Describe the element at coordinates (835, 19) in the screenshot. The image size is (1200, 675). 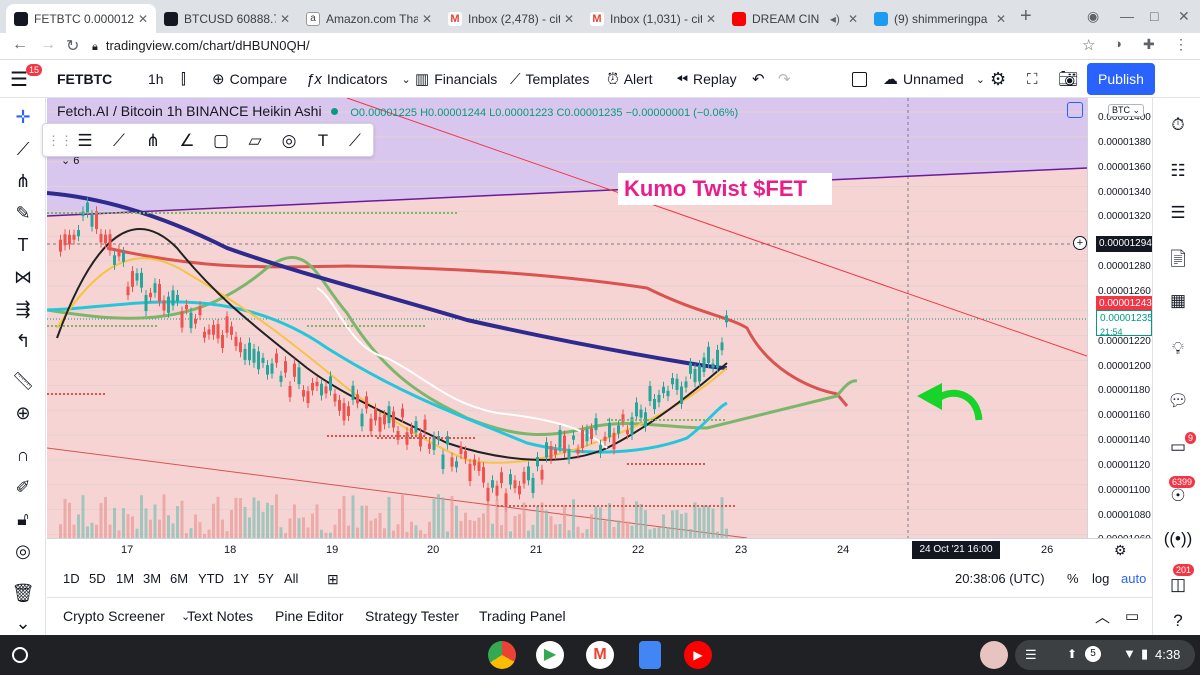
I see `speaker-icon: ◂)` at that location.